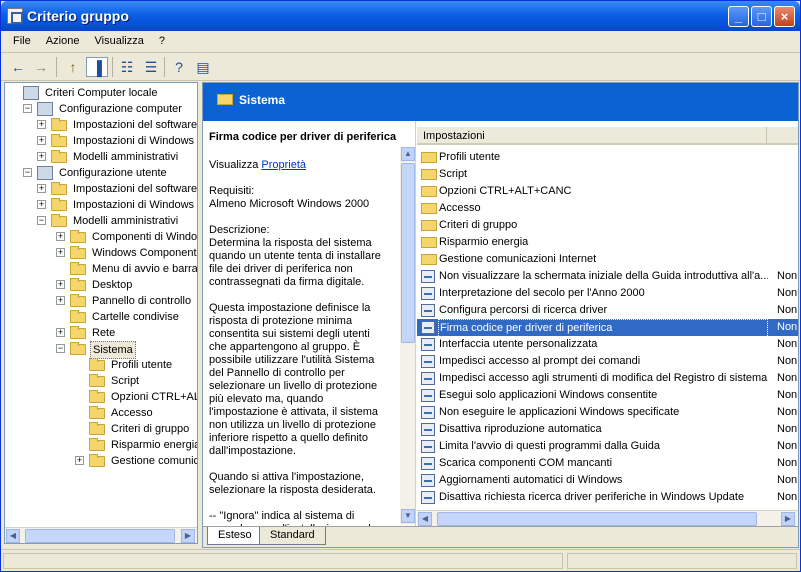 This screenshot has height=572, width=801. I want to click on maximize-button: □, so click(761, 16).